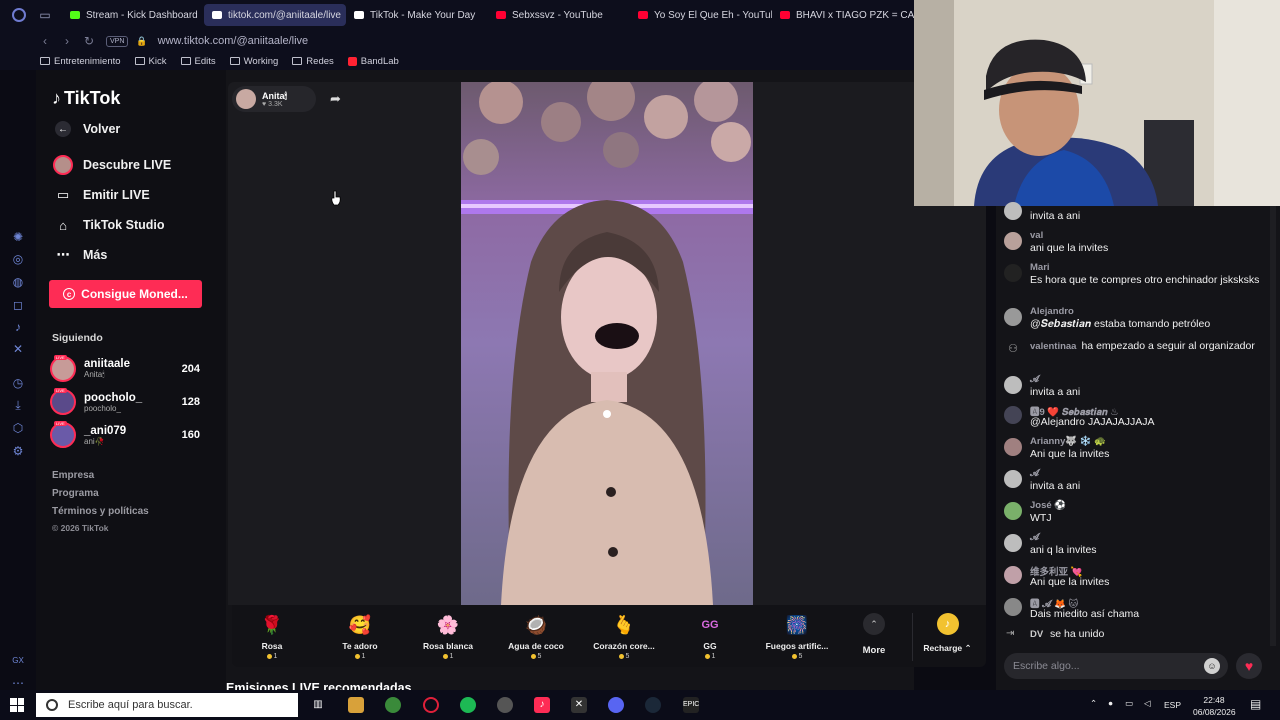  I want to click on footer-terms: Términos y políticas, so click(100, 511).